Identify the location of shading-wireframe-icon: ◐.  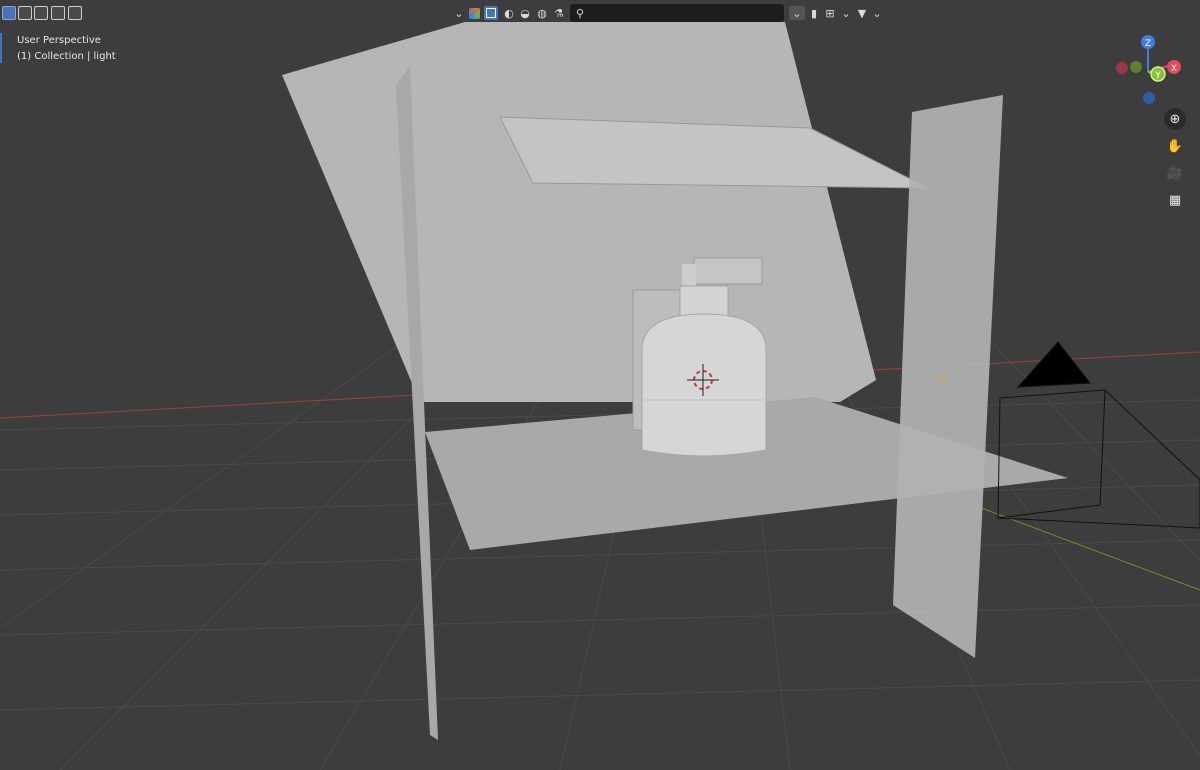
(509, 13).